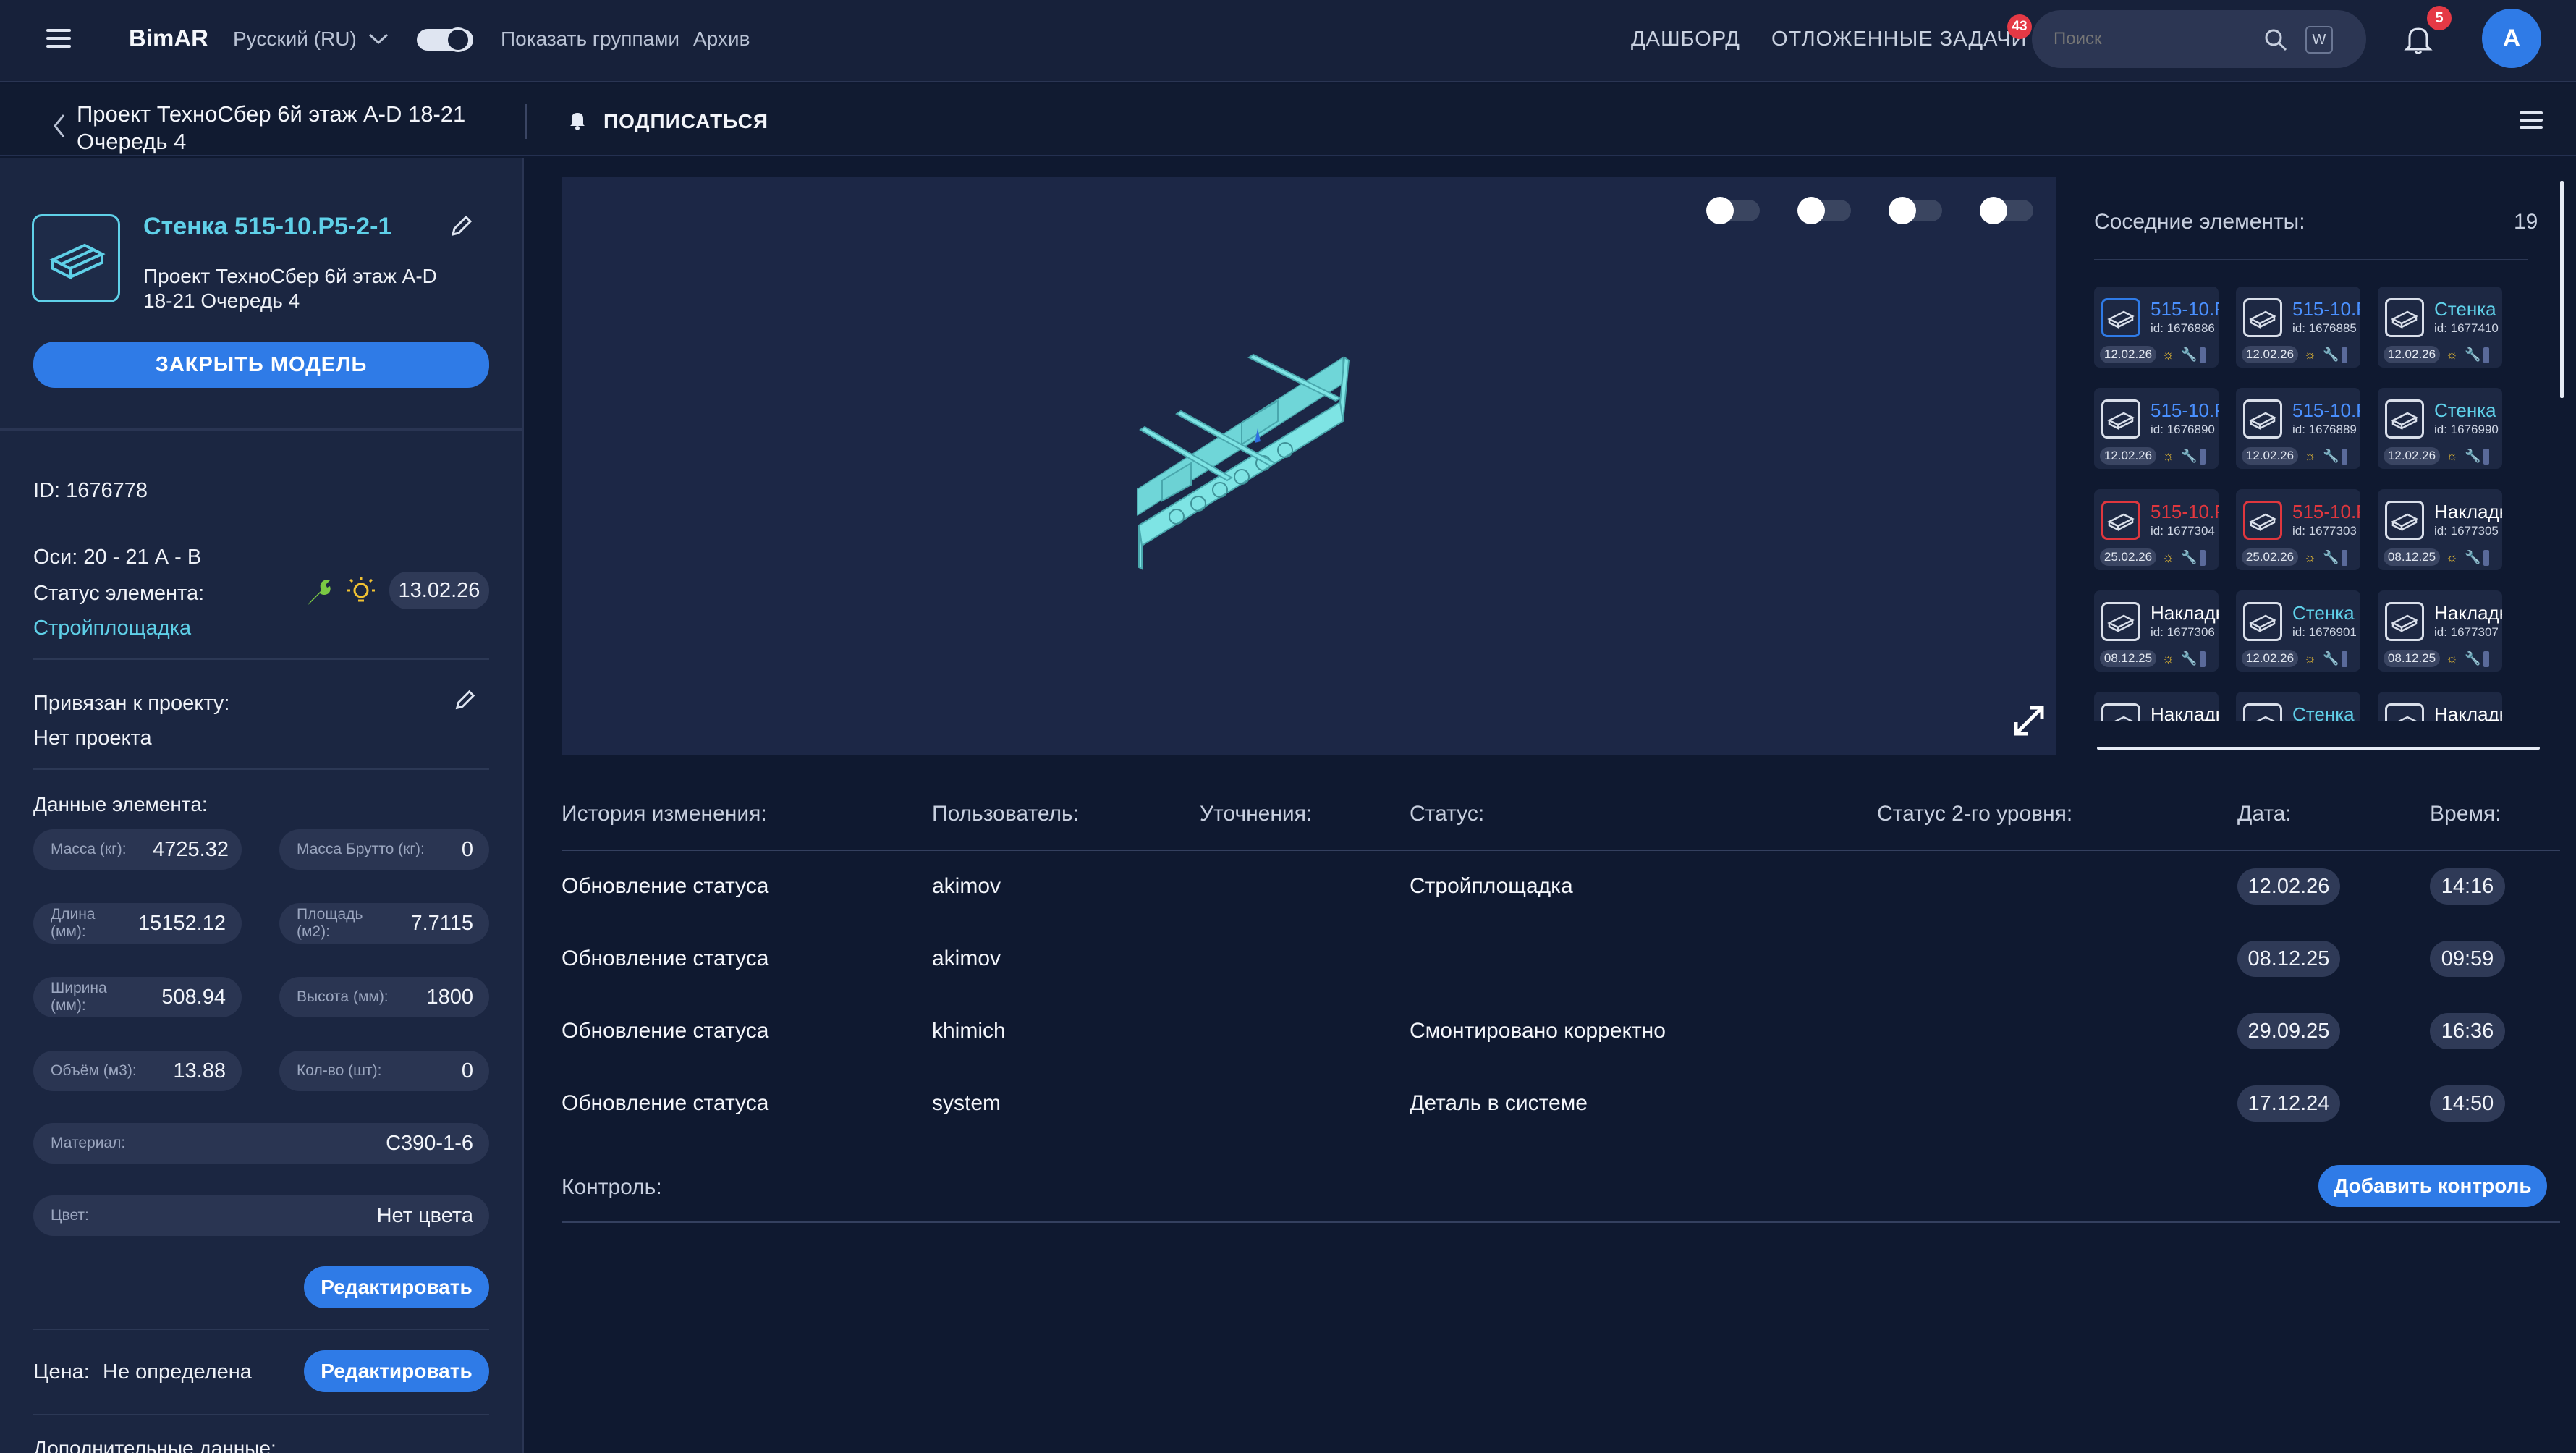 The image size is (2576, 1453). I want to click on chevron-down-icon, so click(379, 39).